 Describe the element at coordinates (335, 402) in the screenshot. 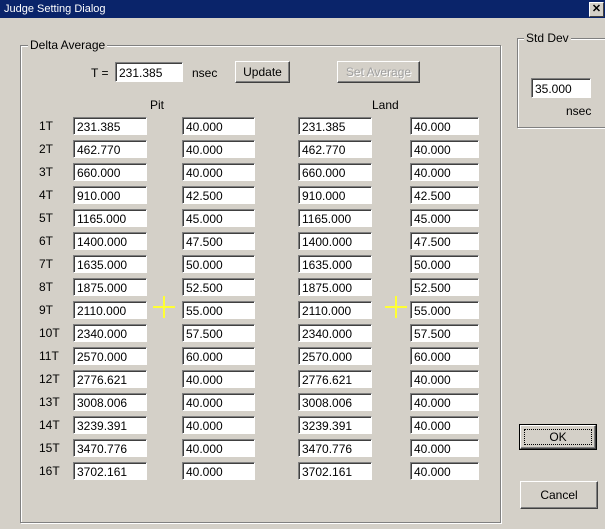

I see `land-time-field: 3008.006` at that location.